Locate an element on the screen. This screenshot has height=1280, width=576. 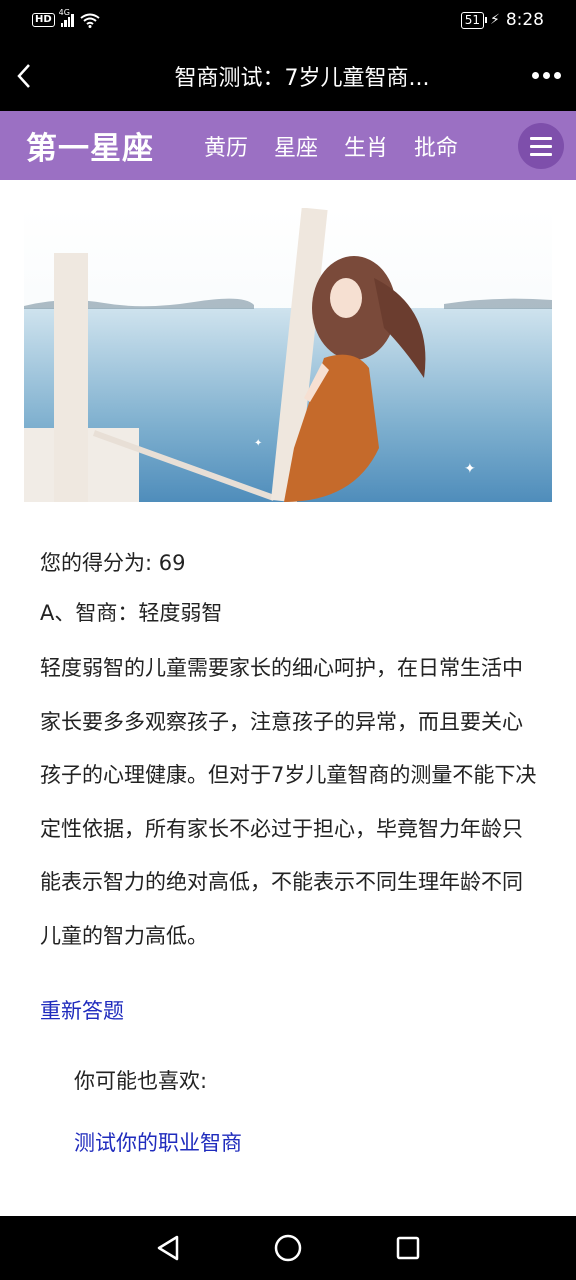
hd-badge: HD is located at coordinates (43, 20).